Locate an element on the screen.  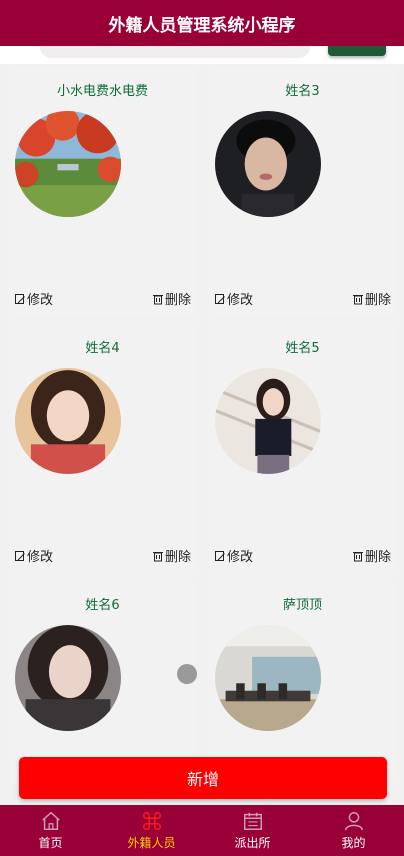
search-input is located at coordinates (175, 52).